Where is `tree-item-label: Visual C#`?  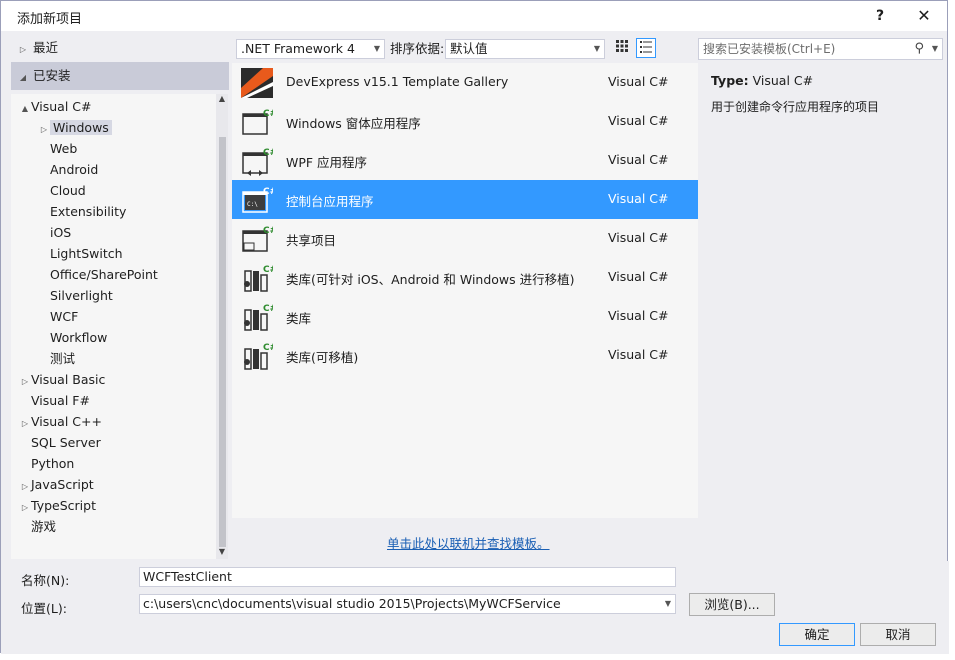 tree-item-label: Visual C# is located at coordinates (61, 106).